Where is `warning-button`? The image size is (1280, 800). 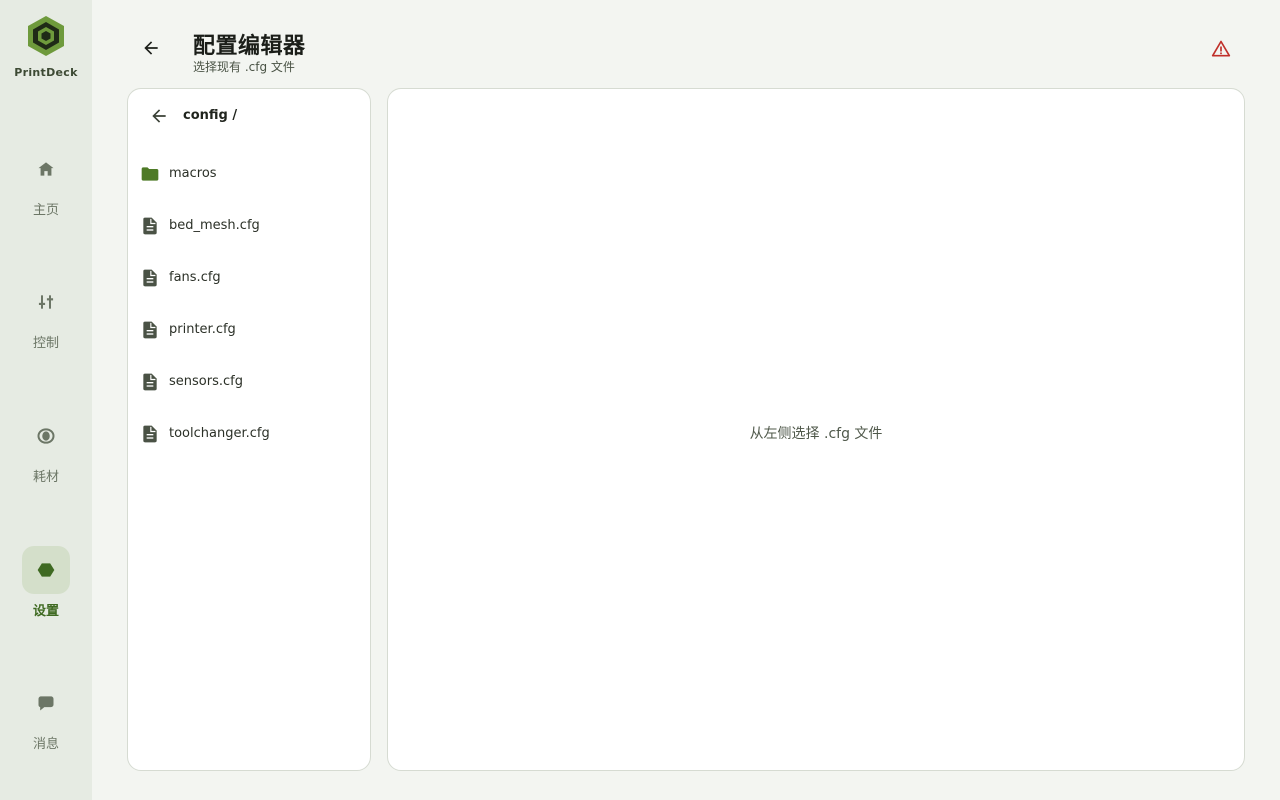
warning-button is located at coordinates (1221, 49).